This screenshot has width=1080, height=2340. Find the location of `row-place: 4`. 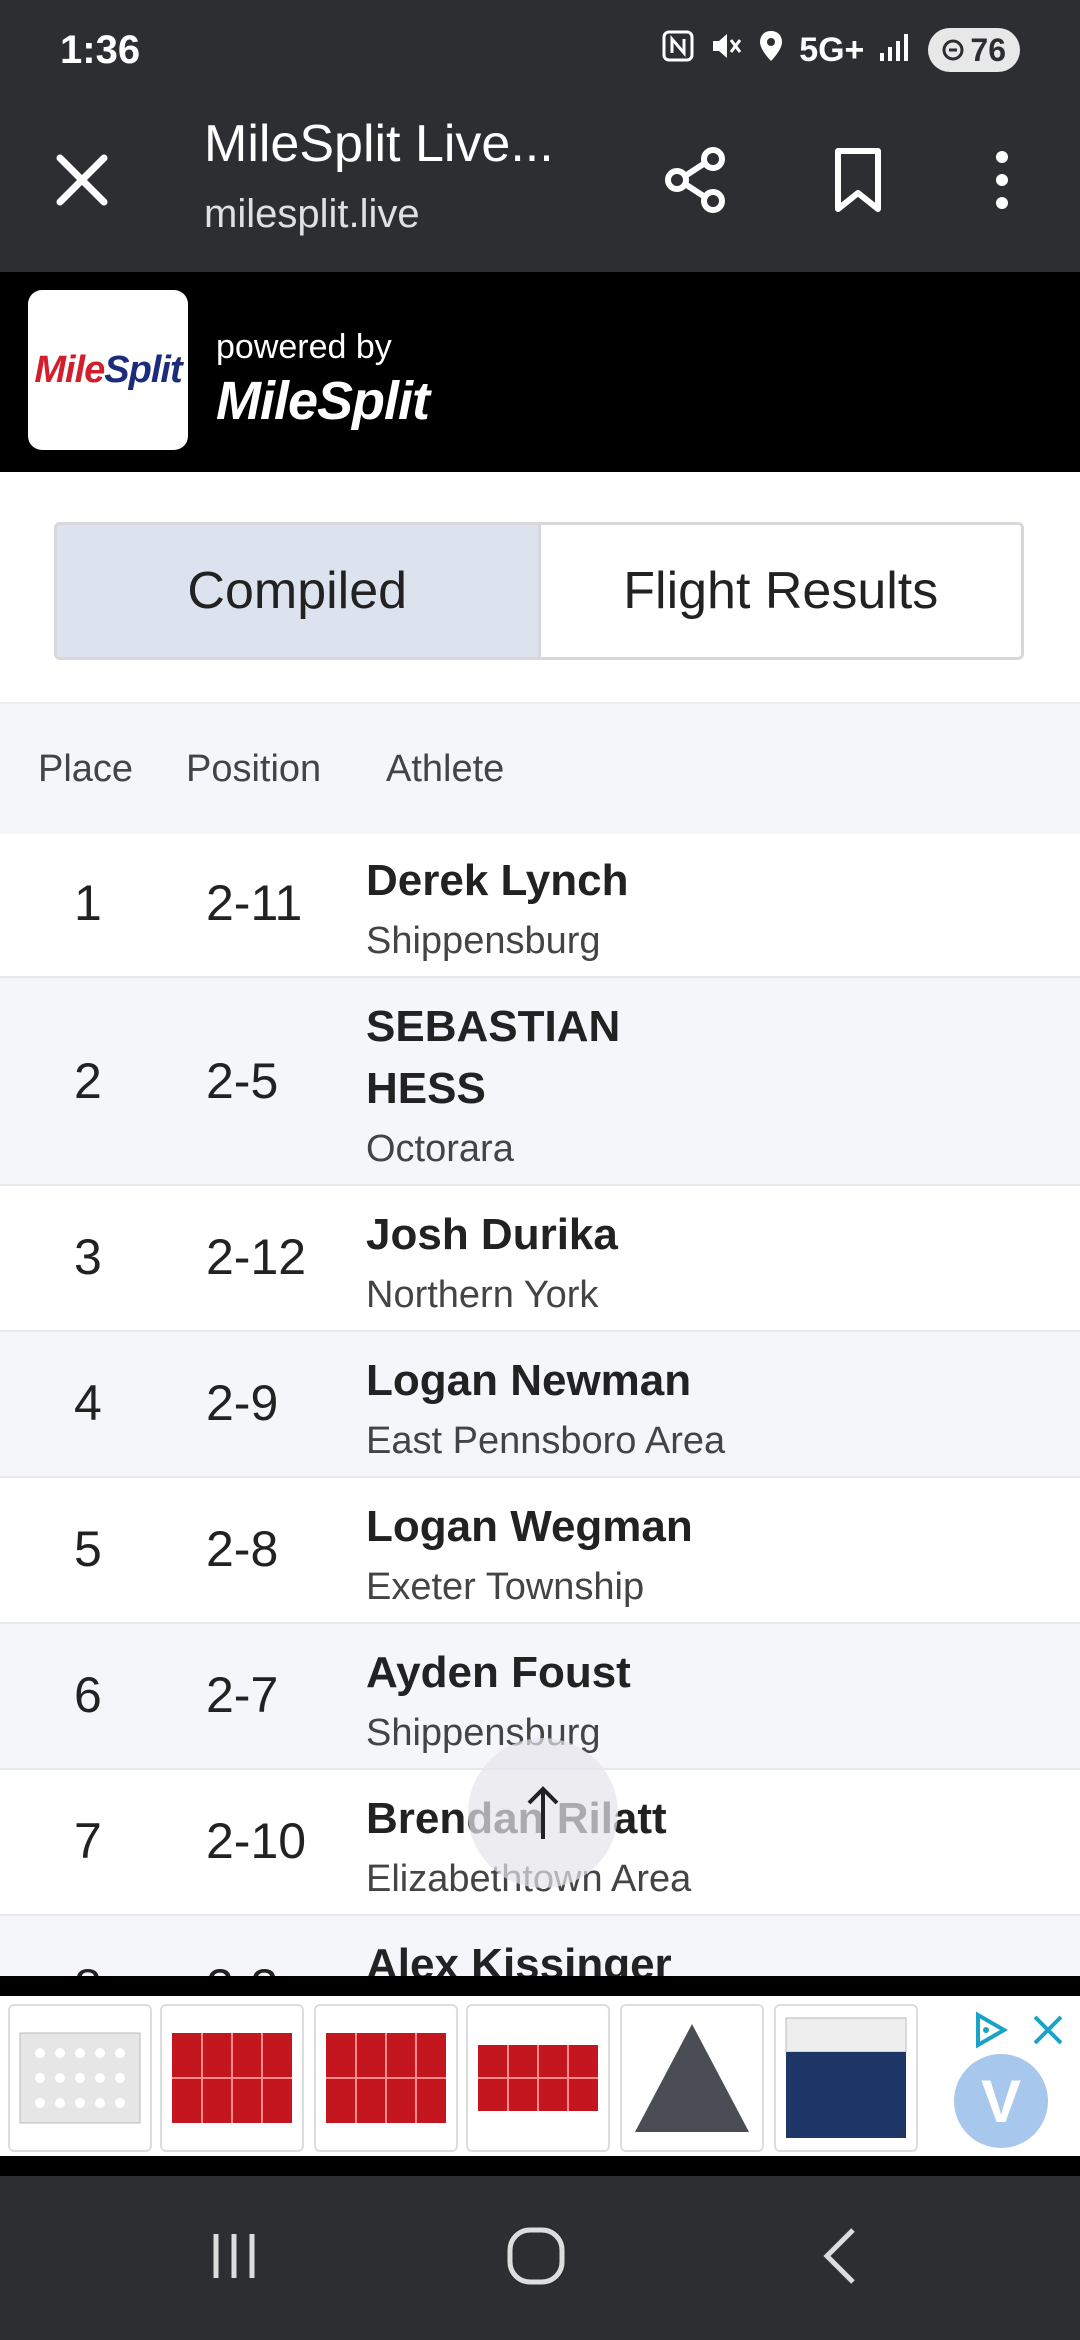

row-place: 4 is located at coordinates (88, 1403).